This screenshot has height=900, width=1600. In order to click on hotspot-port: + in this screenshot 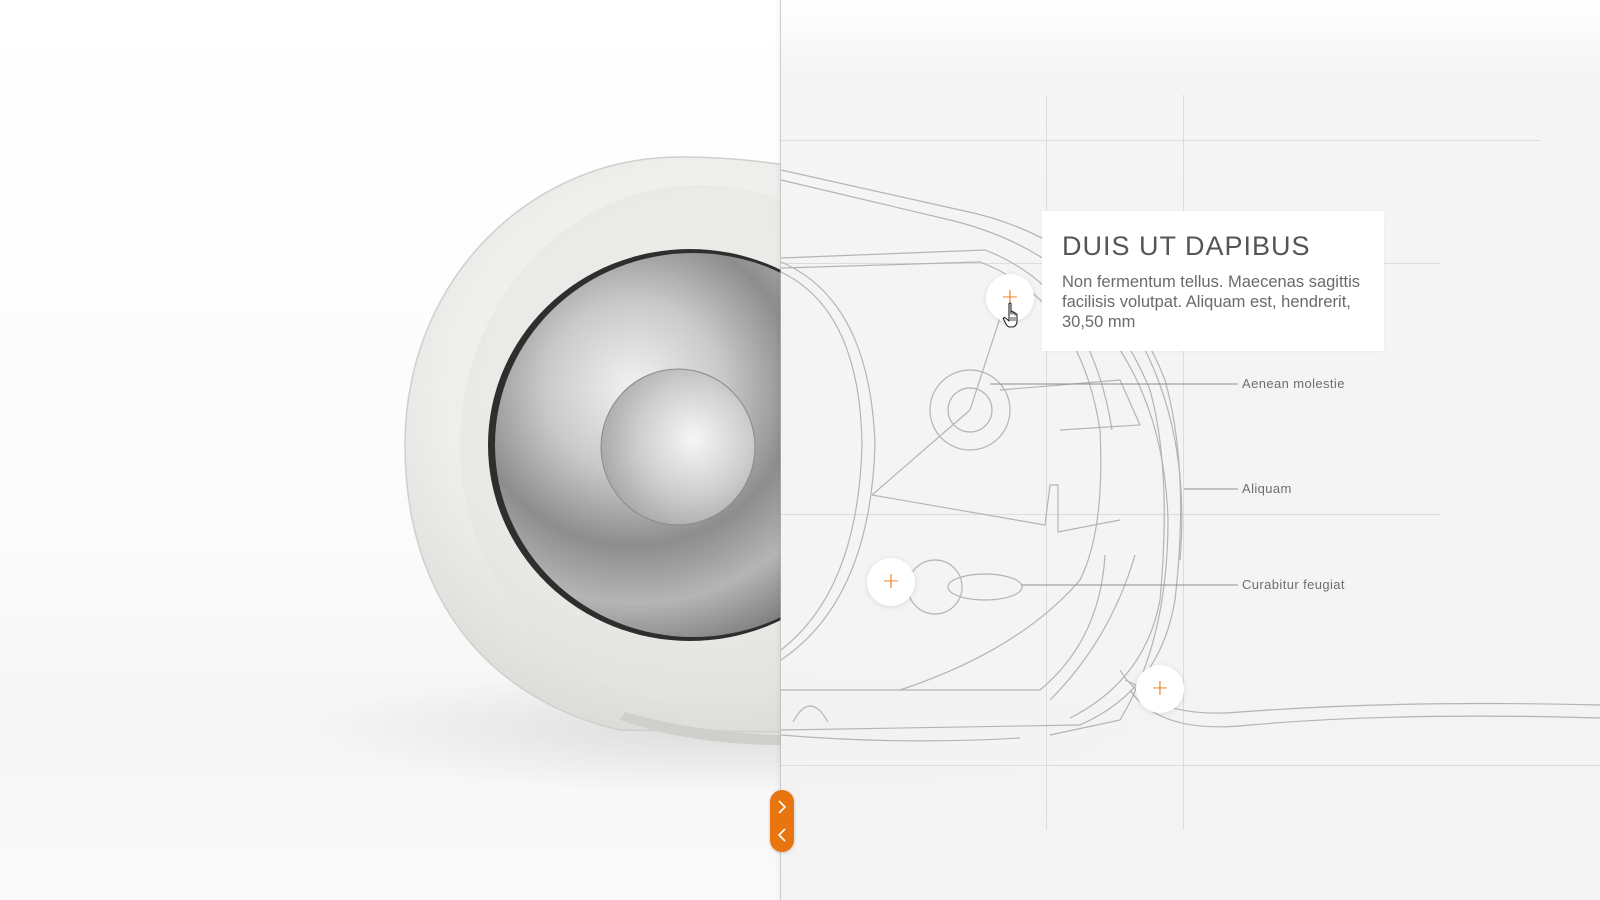, I will do `click(891, 582)`.